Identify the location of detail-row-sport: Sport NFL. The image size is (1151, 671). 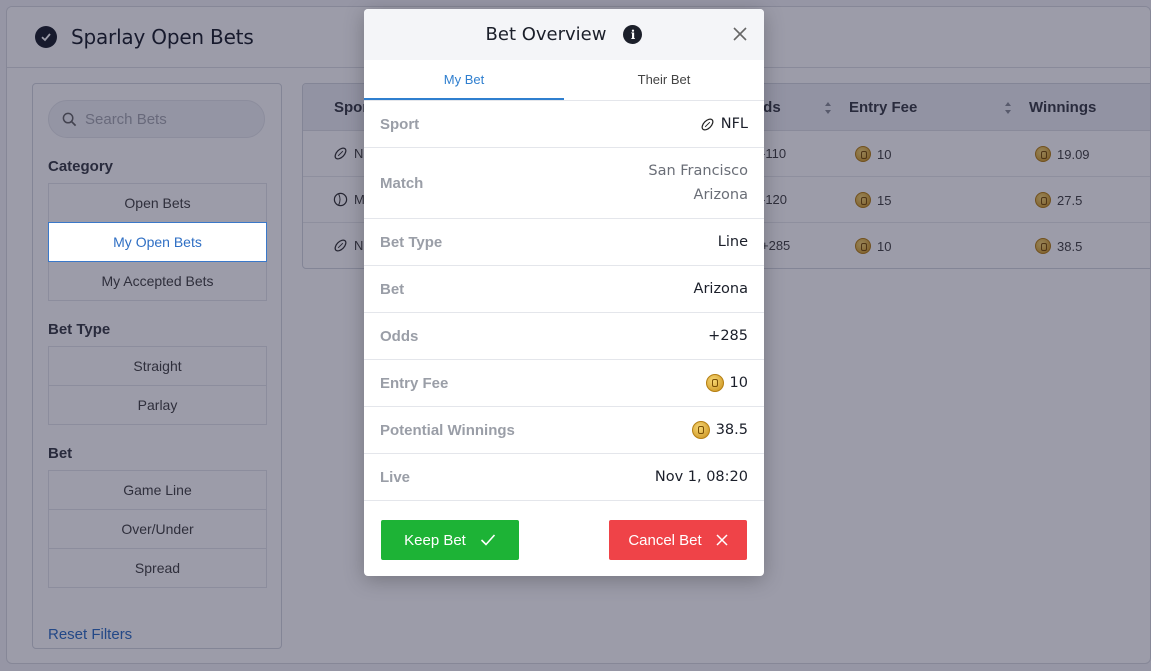
(564, 124).